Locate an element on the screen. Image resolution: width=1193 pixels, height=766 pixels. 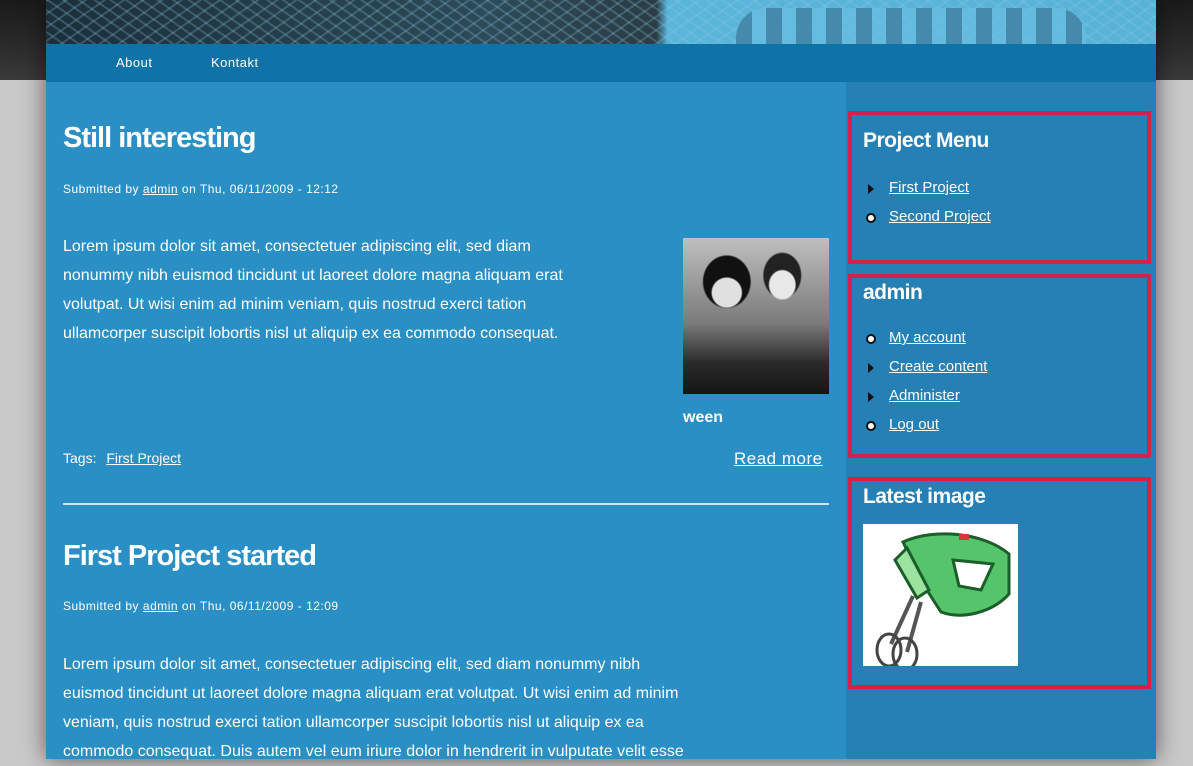
latest-image-block: Latest image is located at coordinates (999, 583).